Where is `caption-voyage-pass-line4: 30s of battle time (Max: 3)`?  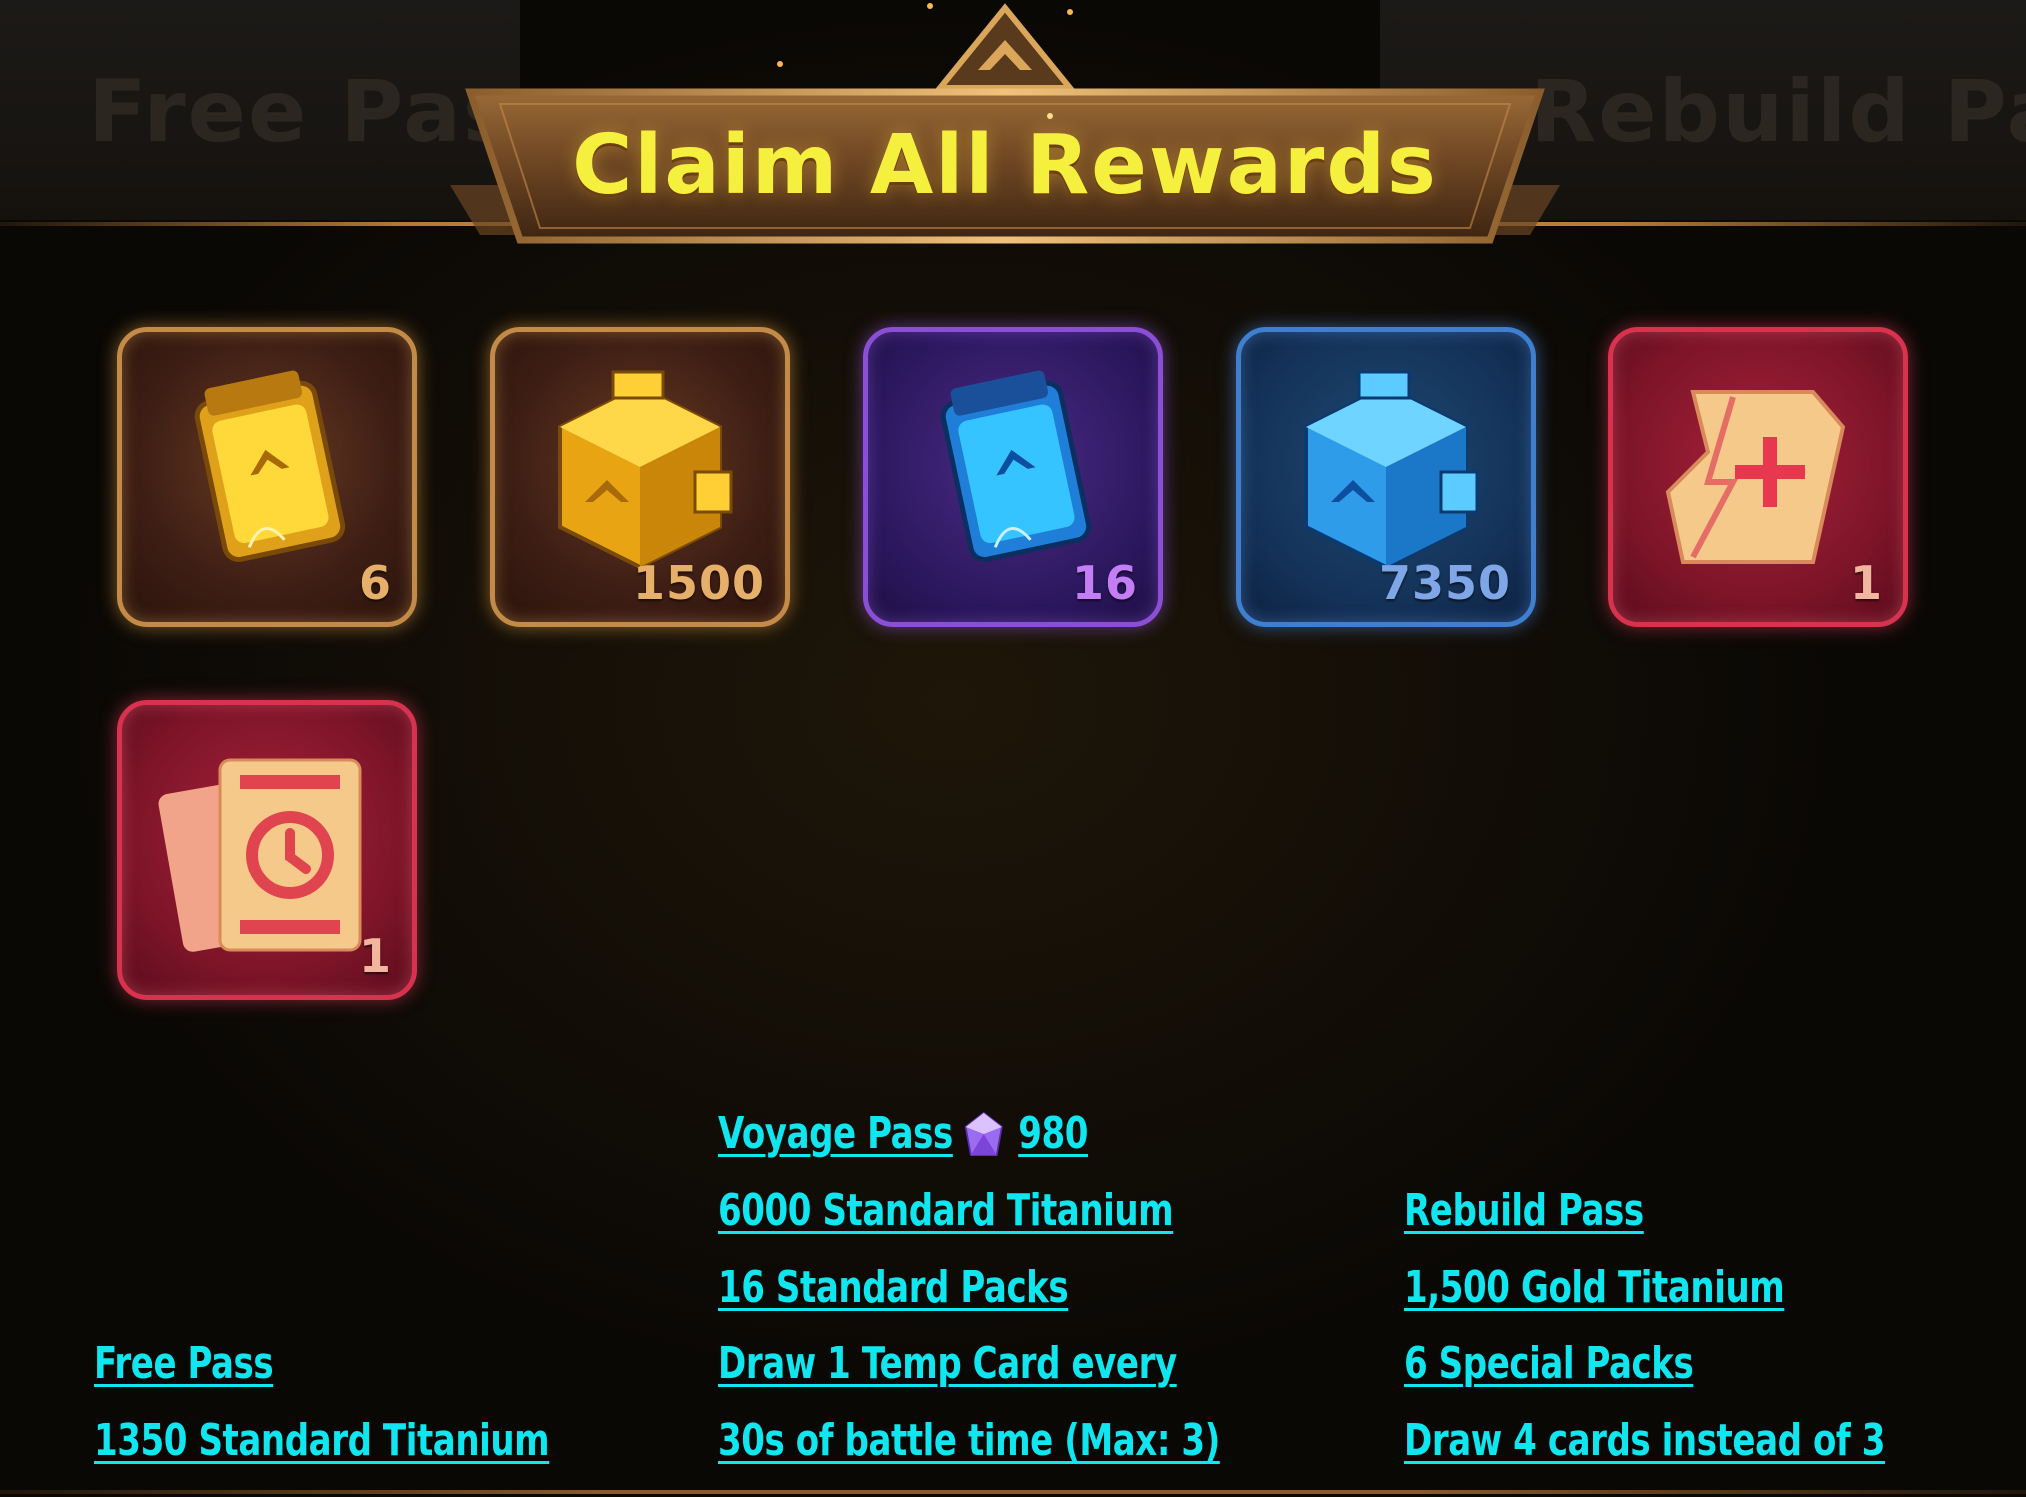
caption-voyage-pass-line4: 30s of battle time (Max: 3) is located at coordinates (969, 1440).